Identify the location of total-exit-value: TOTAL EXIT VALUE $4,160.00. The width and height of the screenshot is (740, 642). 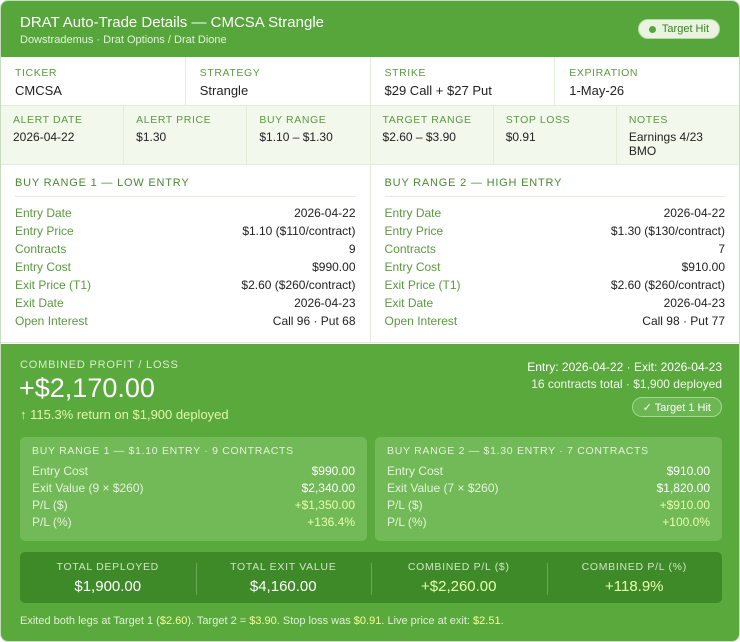
(283, 577).